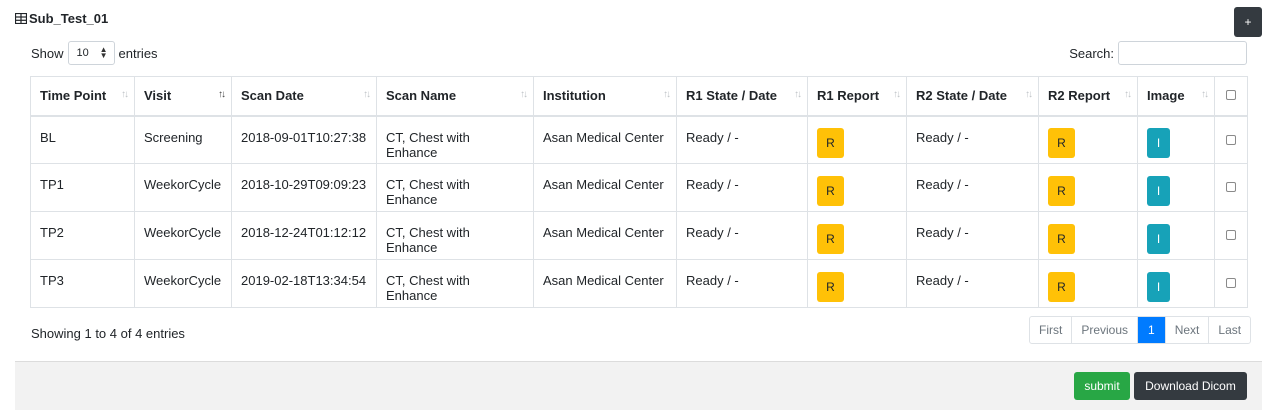 The image size is (1276, 419). What do you see at coordinates (304, 235) in the screenshot?
I see `cell-scan-date: 2018-12-24T01:12:12` at bounding box center [304, 235].